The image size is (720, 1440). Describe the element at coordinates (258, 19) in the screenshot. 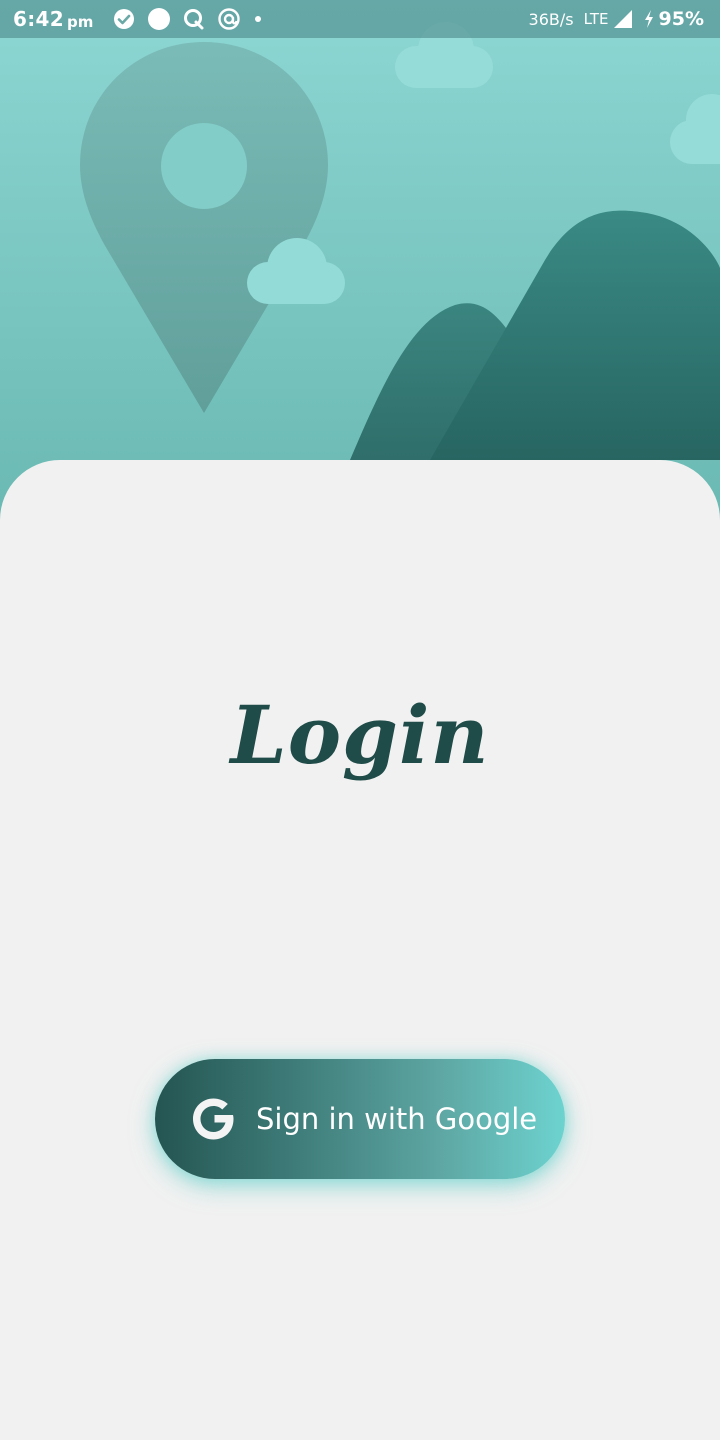

I see `dot-icon` at that location.